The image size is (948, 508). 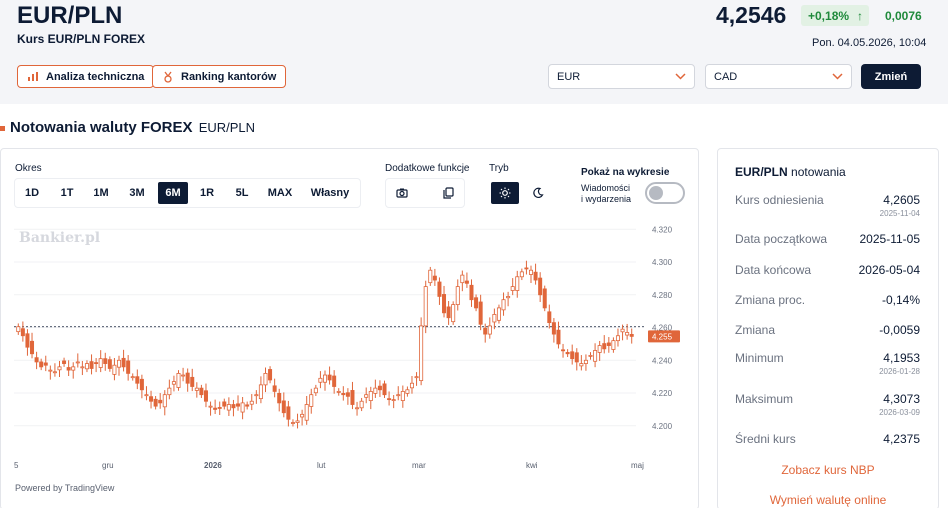 I want to click on change-percent-badge: +0,18% ↑, so click(x=835, y=15).